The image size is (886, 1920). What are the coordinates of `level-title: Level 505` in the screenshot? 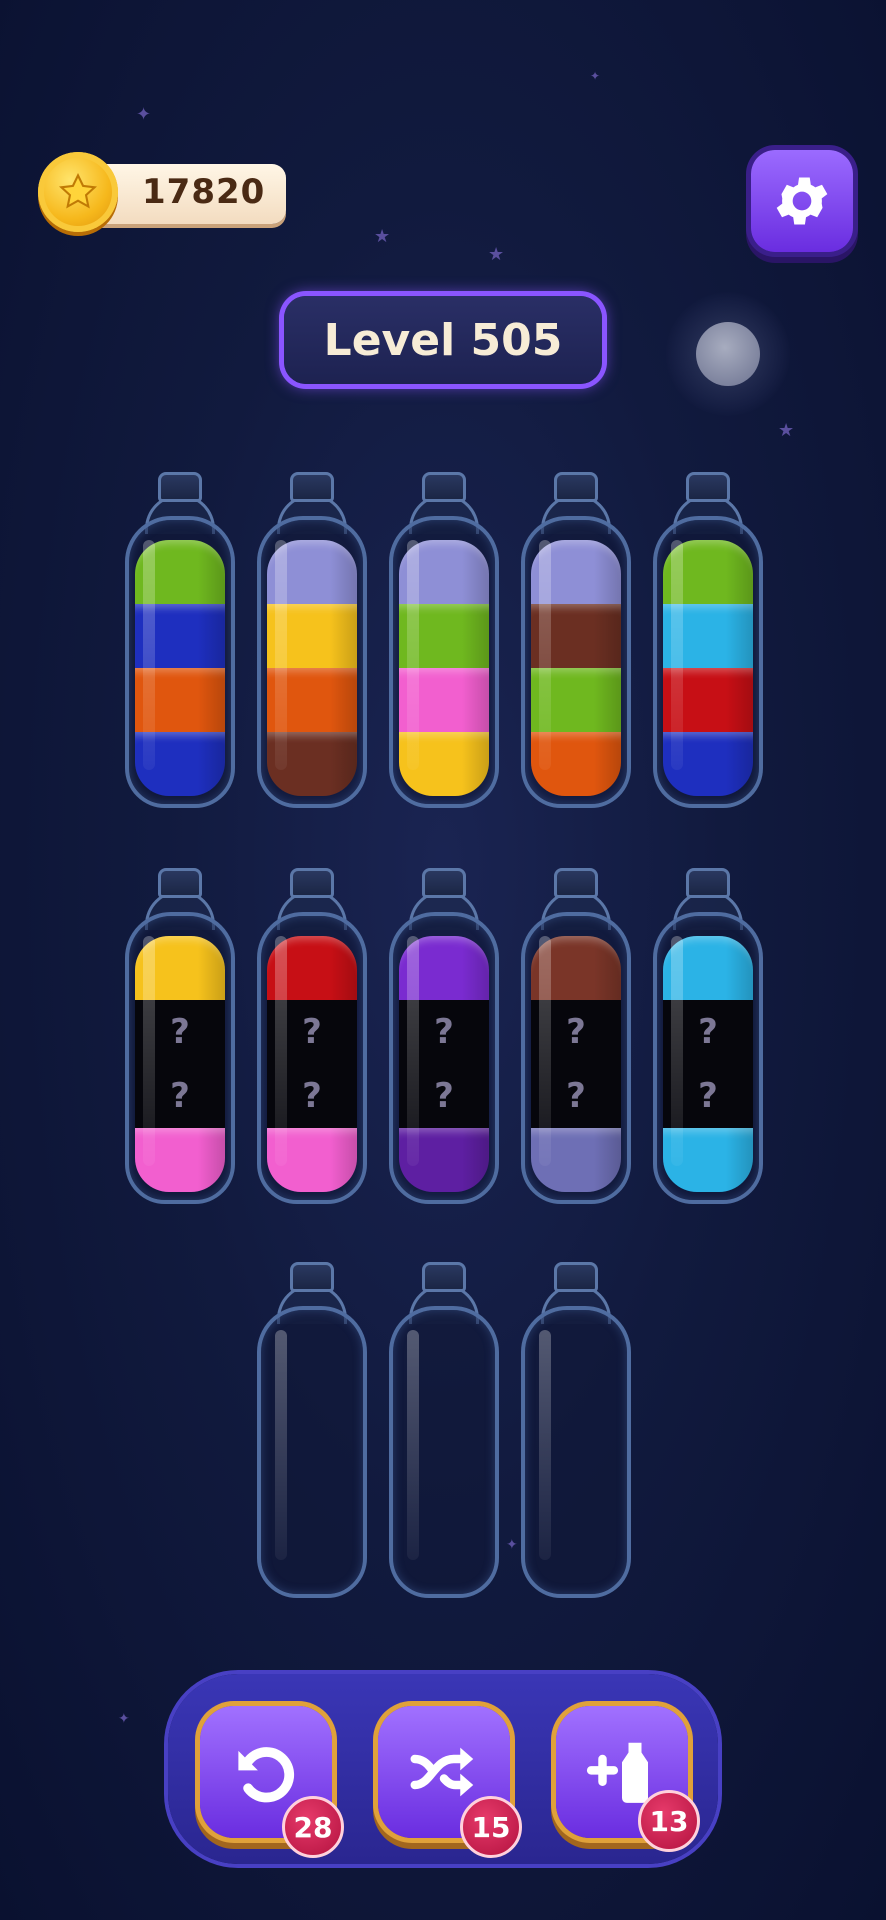 It's located at (443, 340).